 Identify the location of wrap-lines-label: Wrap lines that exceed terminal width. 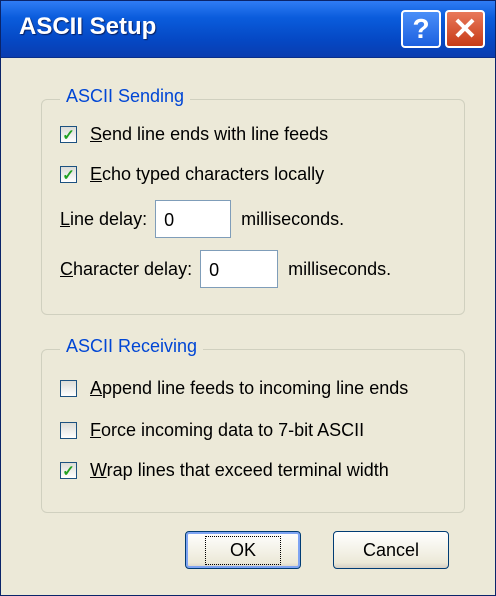
(239, 470).